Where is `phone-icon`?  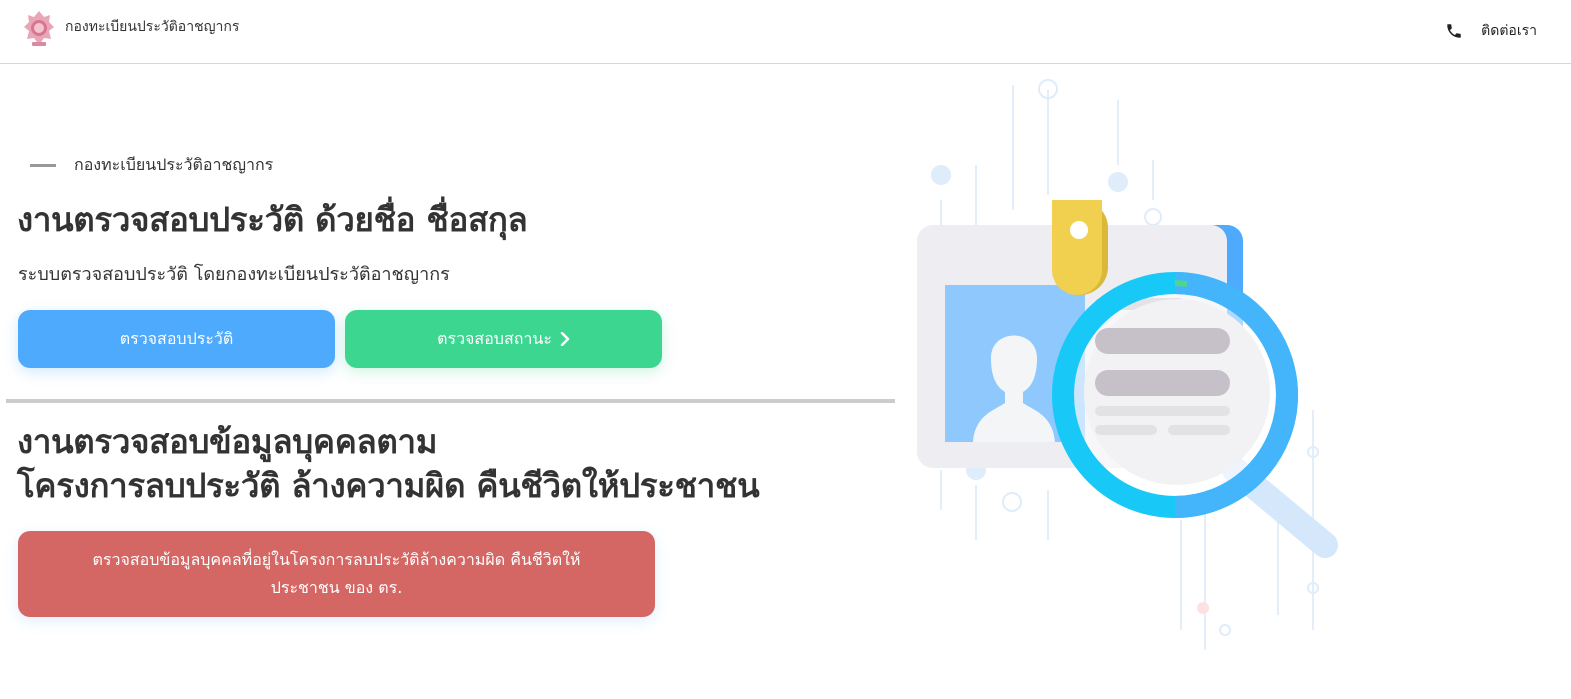
phone-icon is located at coordinates (1454, 31).